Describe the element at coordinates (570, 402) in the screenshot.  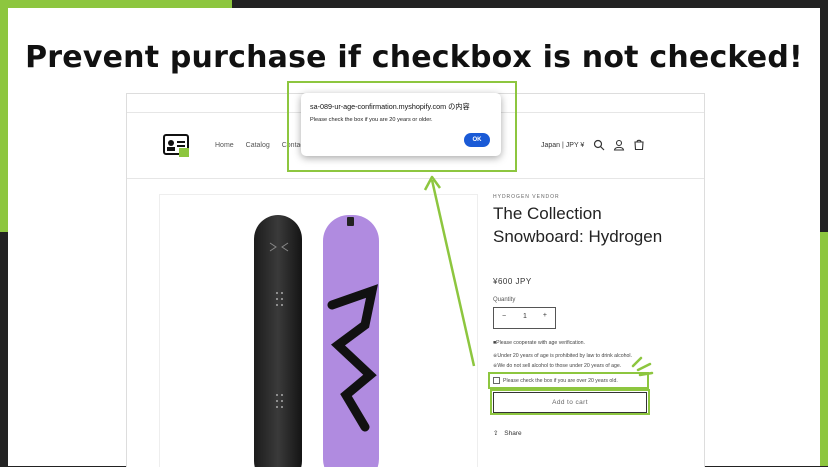
I see `highlight-add-to-cart` at that location.